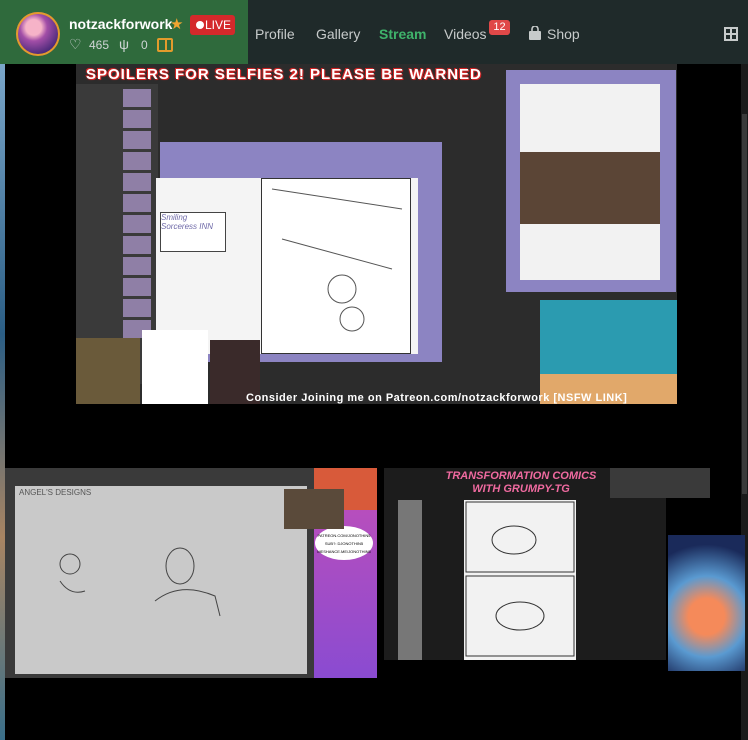 The width and height of the screenshot is (748, 740). What do you see at coordinates (55, 492) in the screenshot?
I see `sketch-note: ANGEL'S DESIGNS` at bounding box center [55, 492].